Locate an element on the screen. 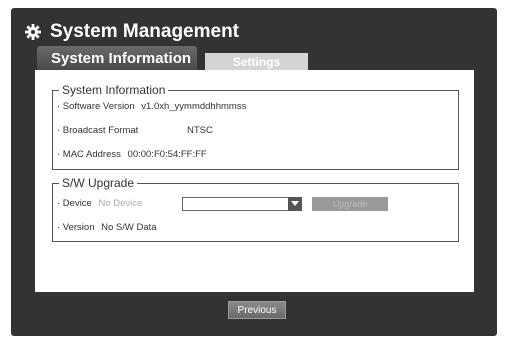 This screenshot has height=348, width=509. broadcast-format-label: · Broadcast Format is located at coordinates (98, 130).